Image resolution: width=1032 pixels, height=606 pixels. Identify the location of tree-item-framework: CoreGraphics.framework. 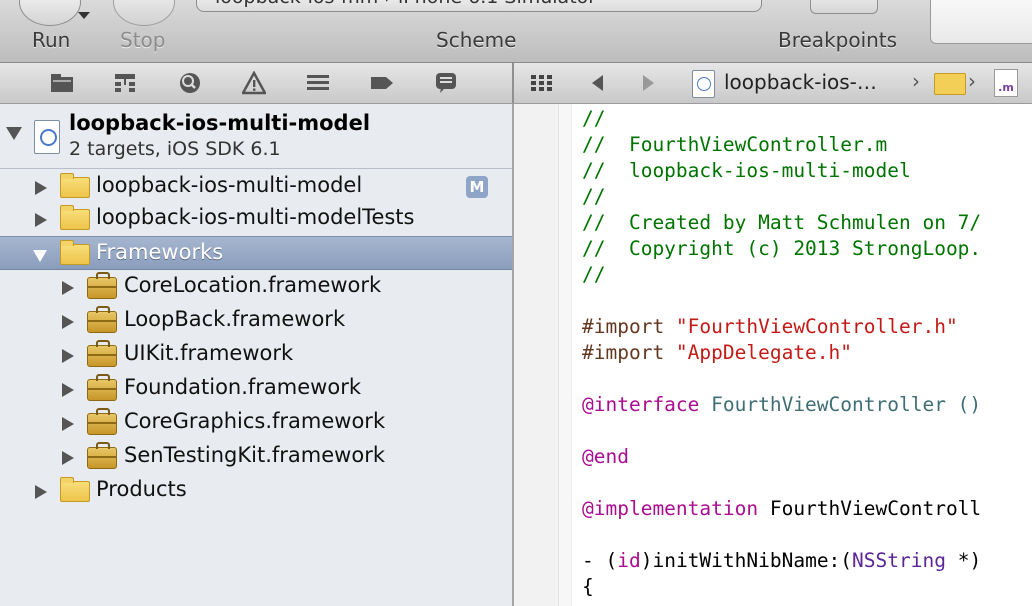
(256, 423).